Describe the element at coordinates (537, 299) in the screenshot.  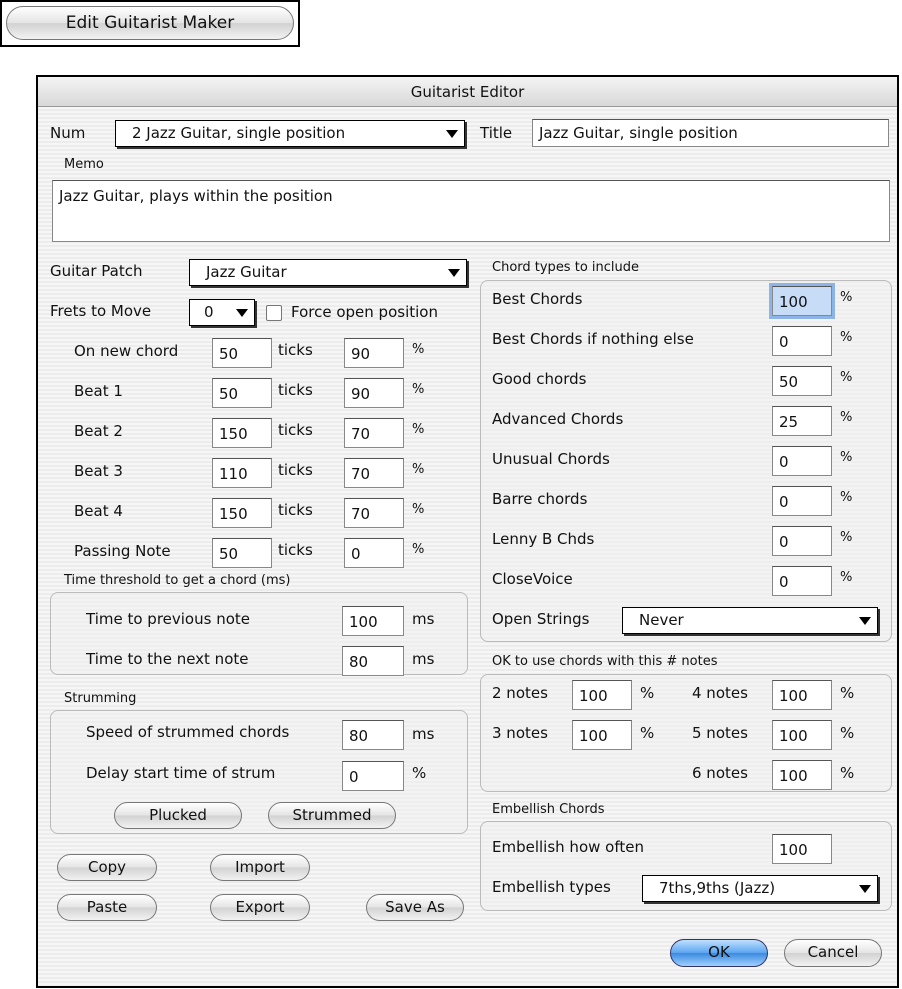
I see `chord-type-label: Best Chords` at that location.